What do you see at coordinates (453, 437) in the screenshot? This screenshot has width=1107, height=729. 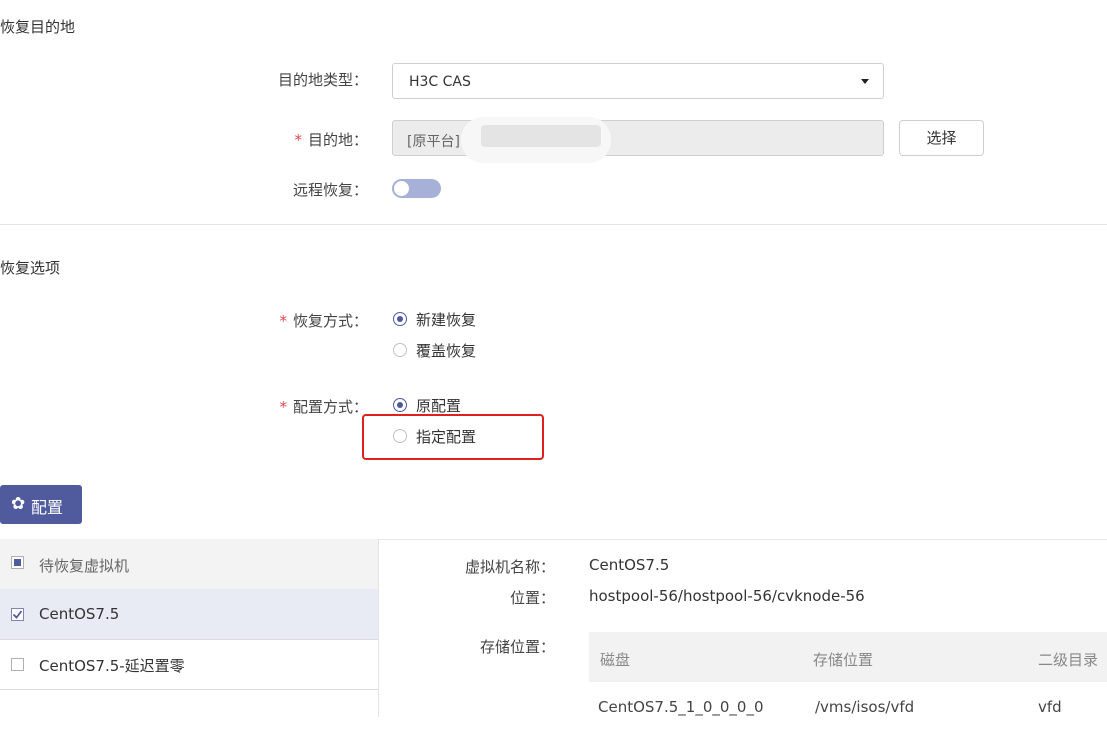 I see `highlight-box` at bounding box center [453, 437].